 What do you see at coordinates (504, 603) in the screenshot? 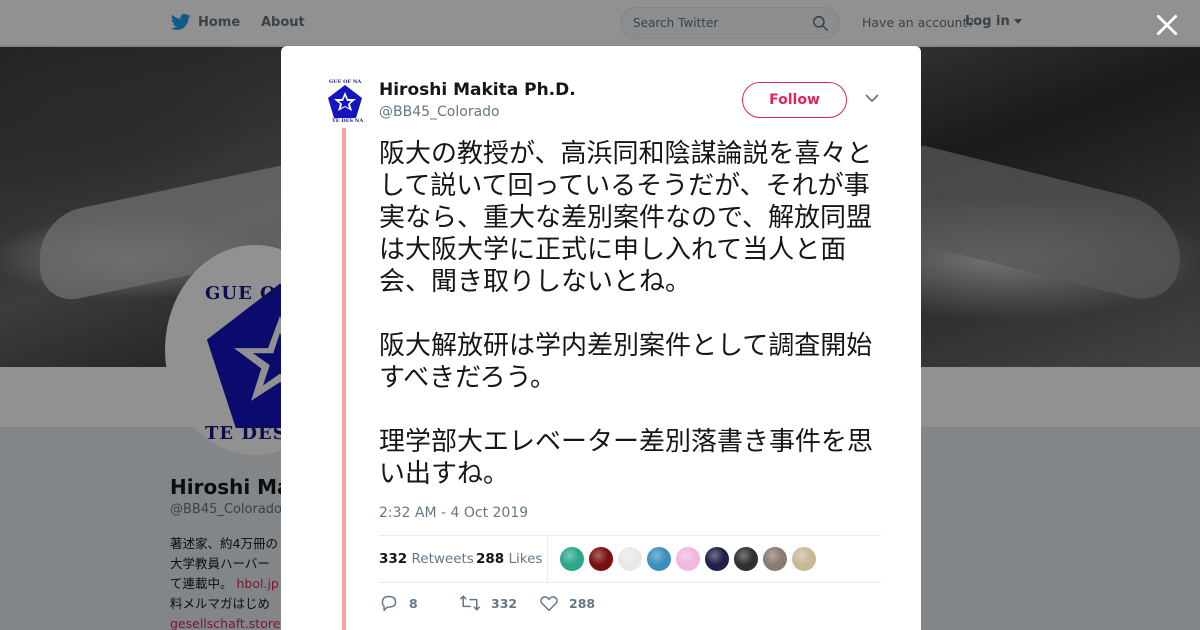
I see `retweet-count: 332` at bounding box center [504, 603].